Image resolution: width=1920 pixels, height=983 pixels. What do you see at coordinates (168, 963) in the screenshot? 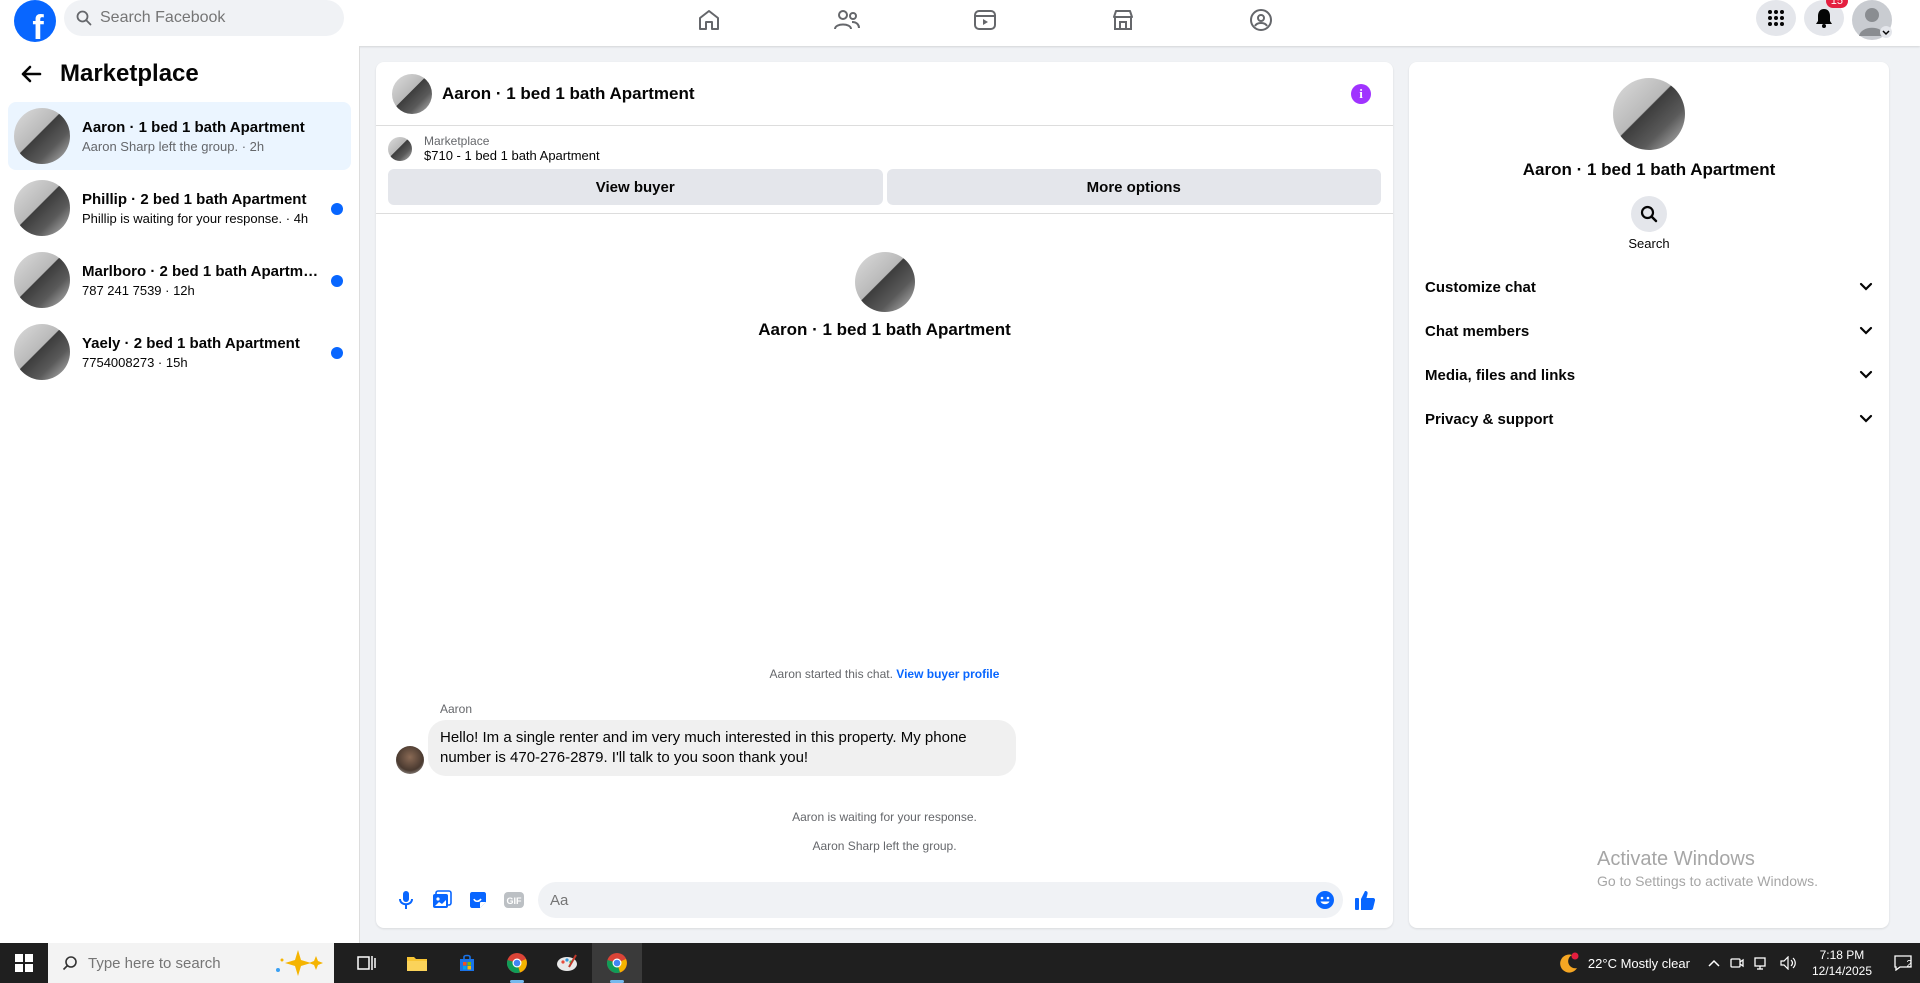
I see `taskbar-search-input` at bounding box center [168, 963].